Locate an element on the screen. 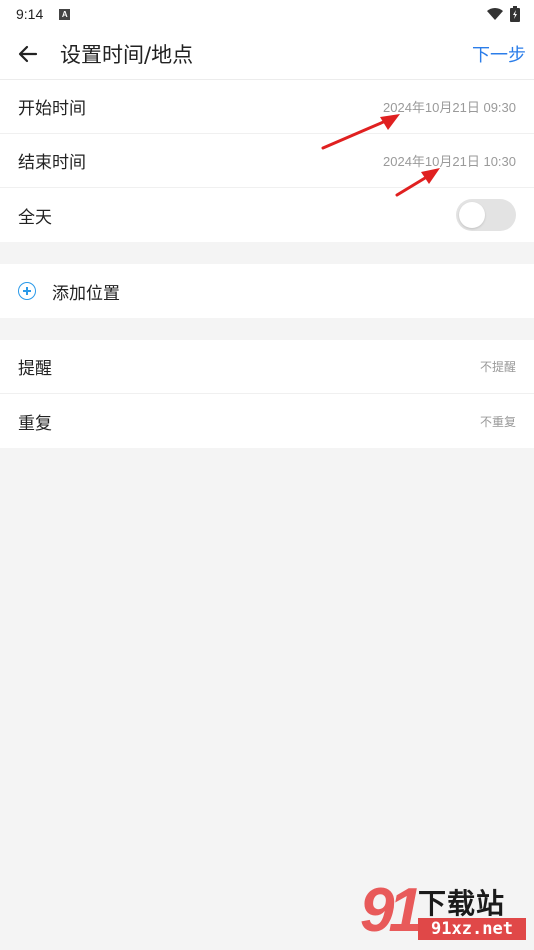  options-card: 提醒 不提醒 重复 不重复 is located at coordinates (267, 394).